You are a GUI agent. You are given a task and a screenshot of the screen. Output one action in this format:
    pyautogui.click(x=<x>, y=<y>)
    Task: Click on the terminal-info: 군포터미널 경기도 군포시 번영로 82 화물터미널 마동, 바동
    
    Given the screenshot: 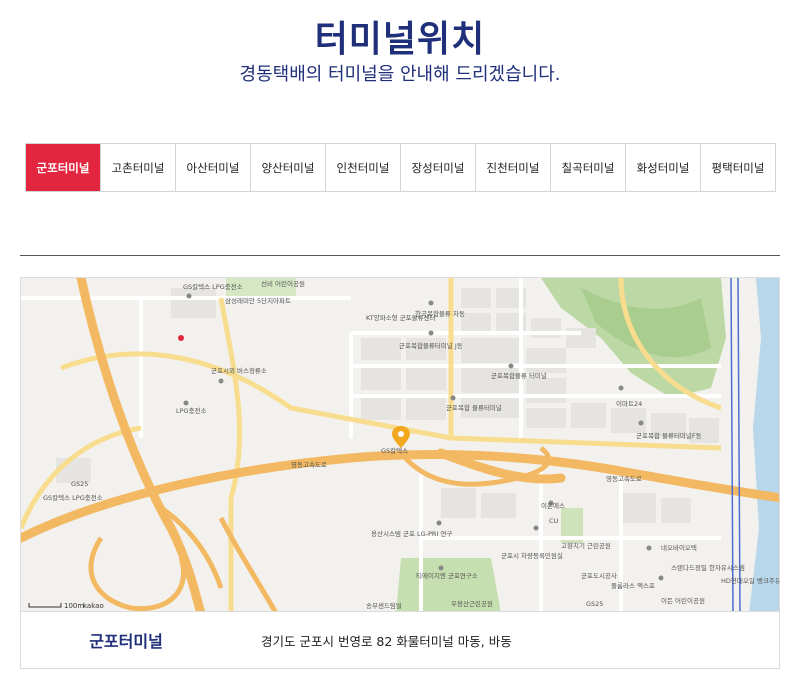 What is the action you would take?
    pyautogui.click(x=400, y=640)
    